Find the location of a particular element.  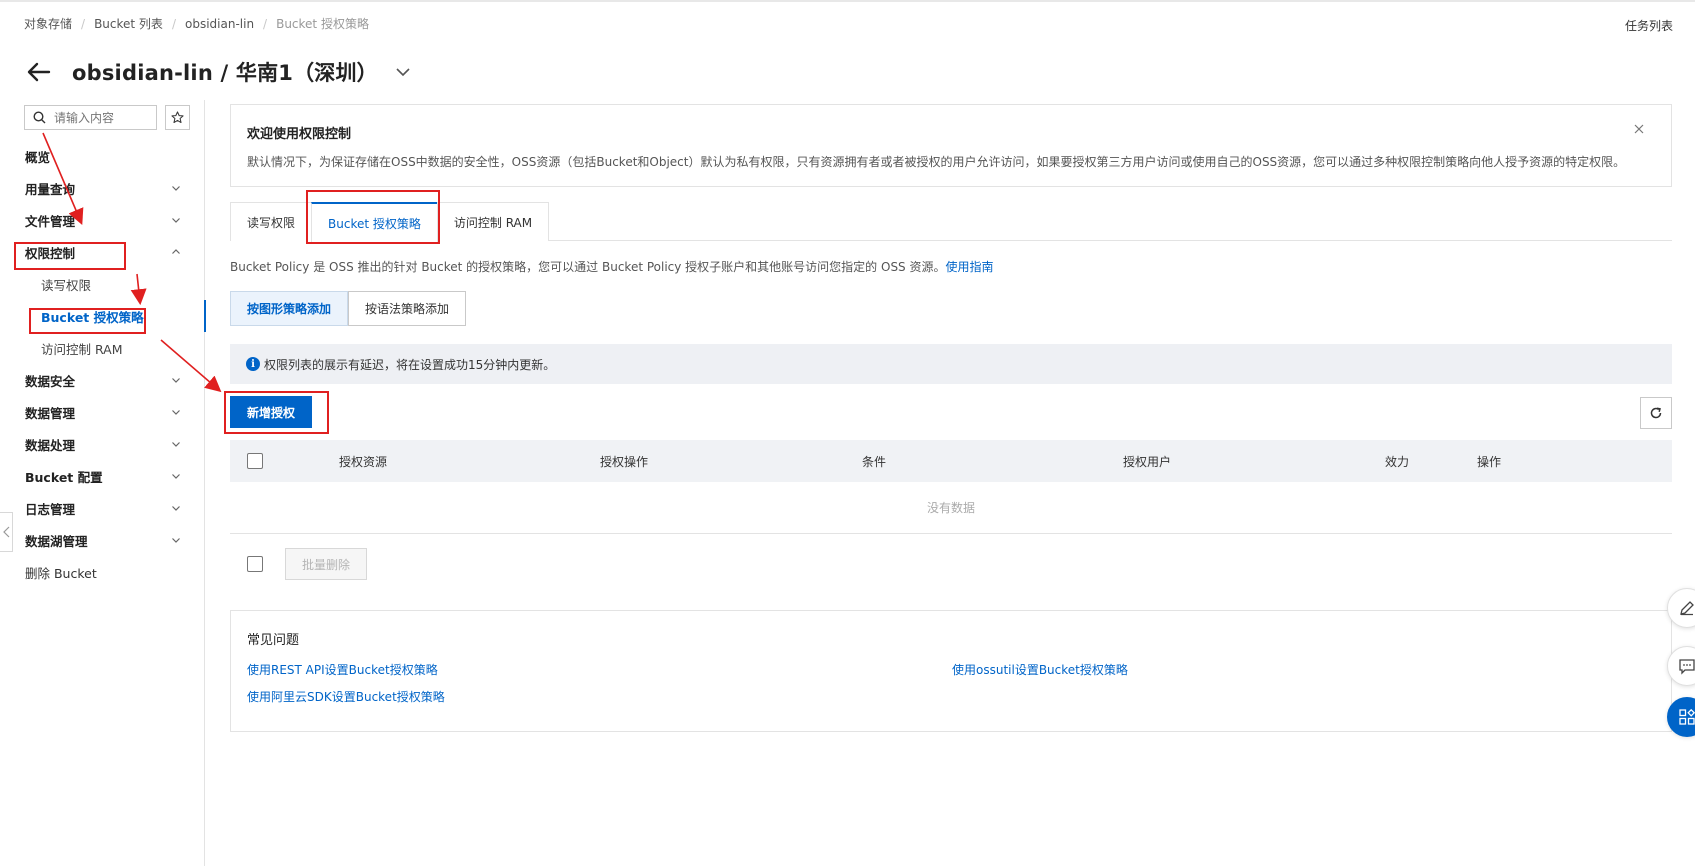

faq-link-rest-api: 使用REST API设置Bucket授权策略 is located at coordinates (342, 669).